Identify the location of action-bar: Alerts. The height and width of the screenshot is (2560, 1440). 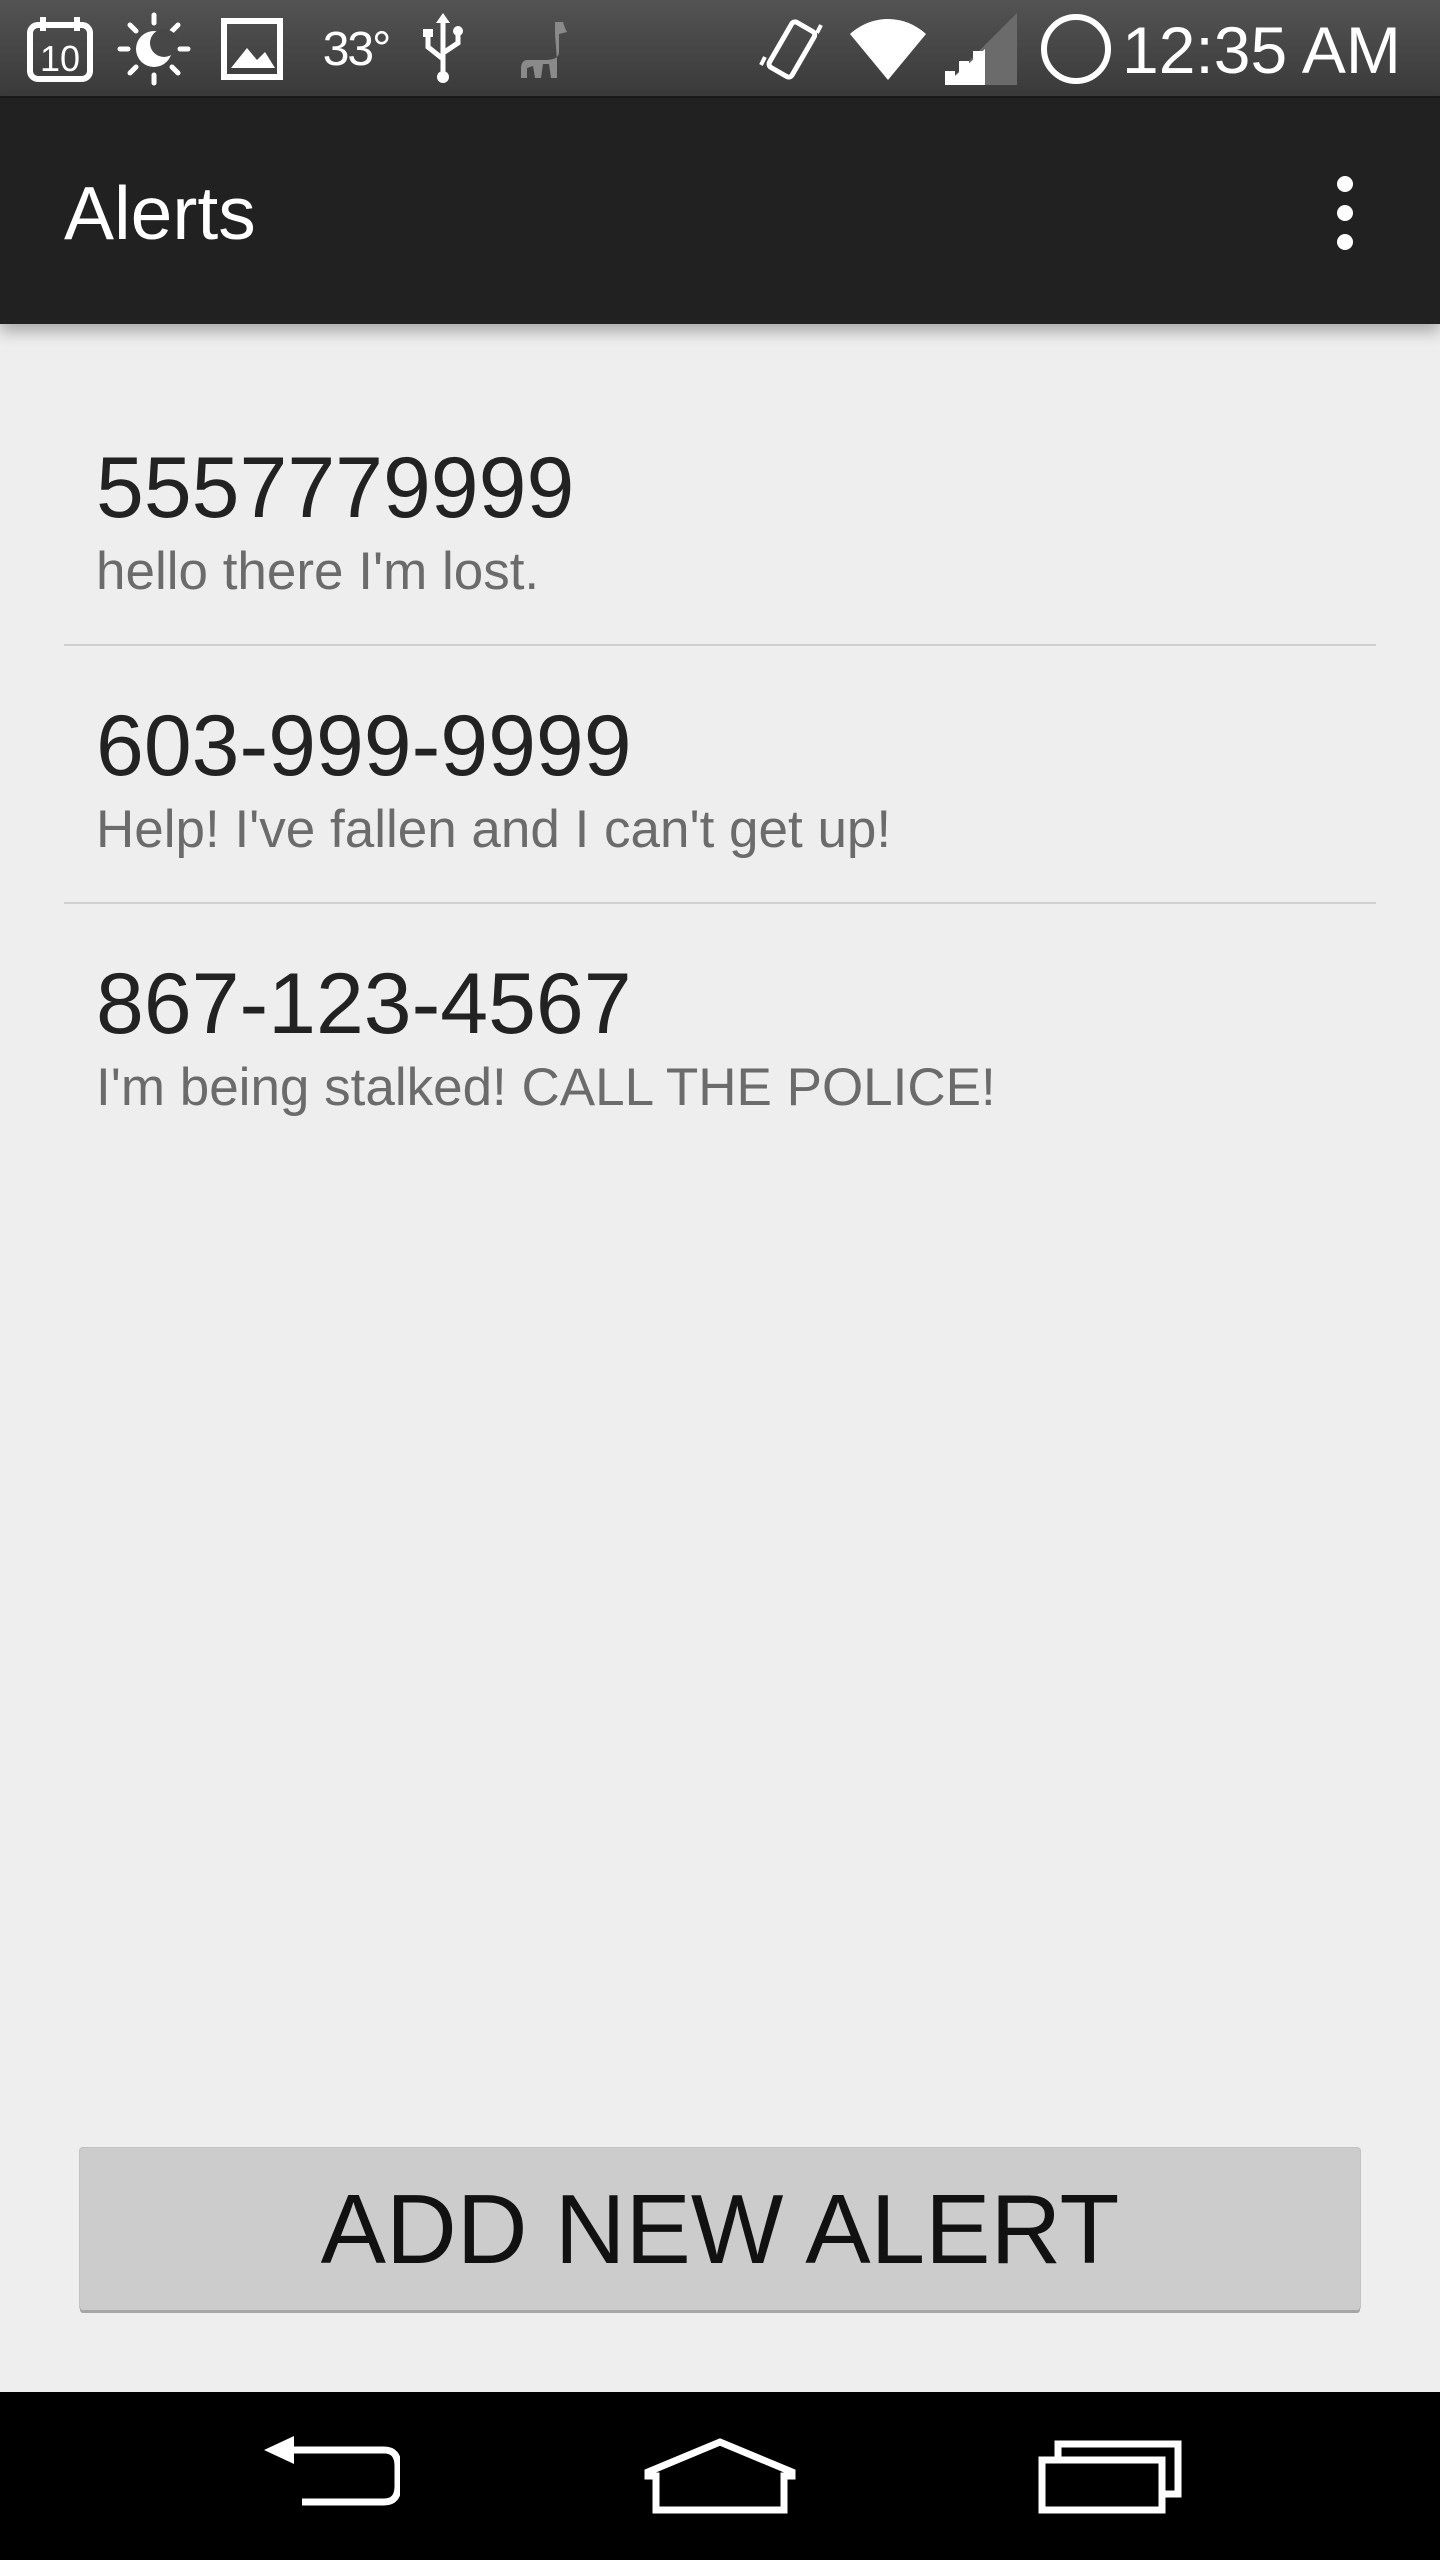
(720, 211).